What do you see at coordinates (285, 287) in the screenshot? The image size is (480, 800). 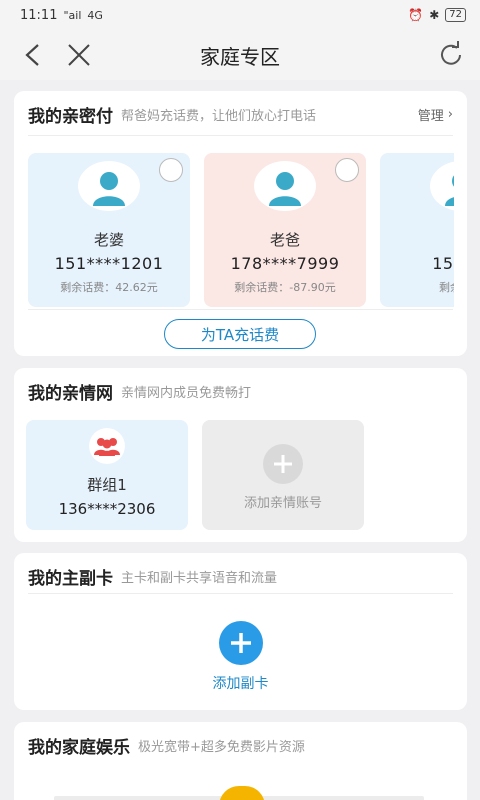 I see `member-balance: 剩余话费：-87.90元` at bounding box center [285, 287].